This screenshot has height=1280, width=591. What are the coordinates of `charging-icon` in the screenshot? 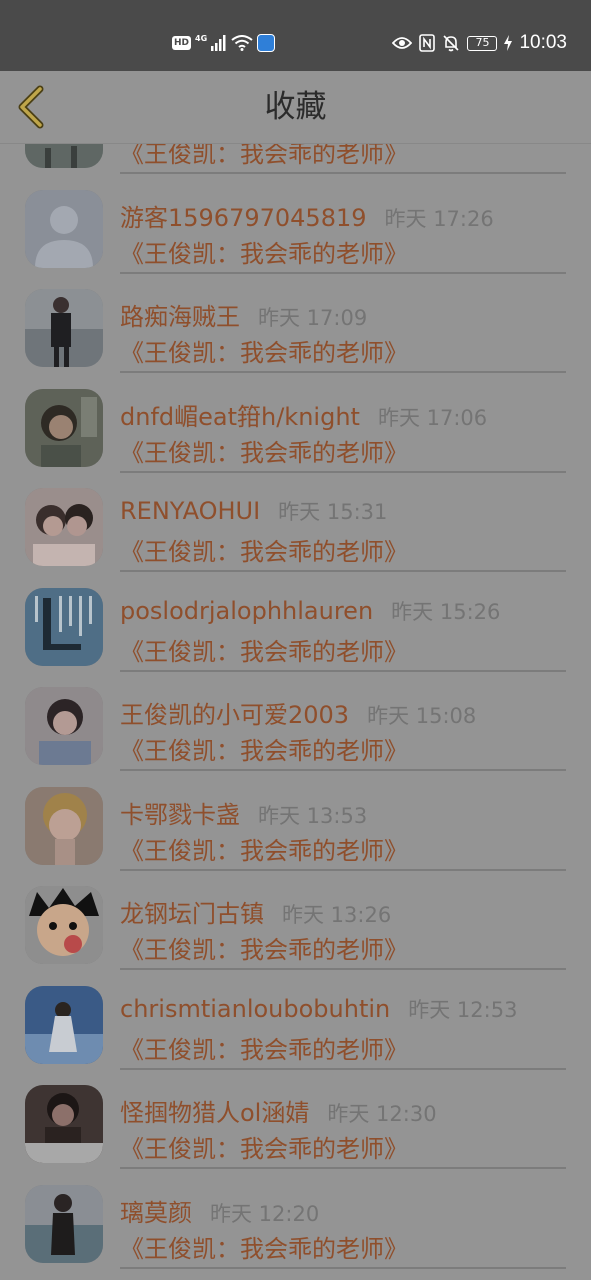 It's located at (508, 43).